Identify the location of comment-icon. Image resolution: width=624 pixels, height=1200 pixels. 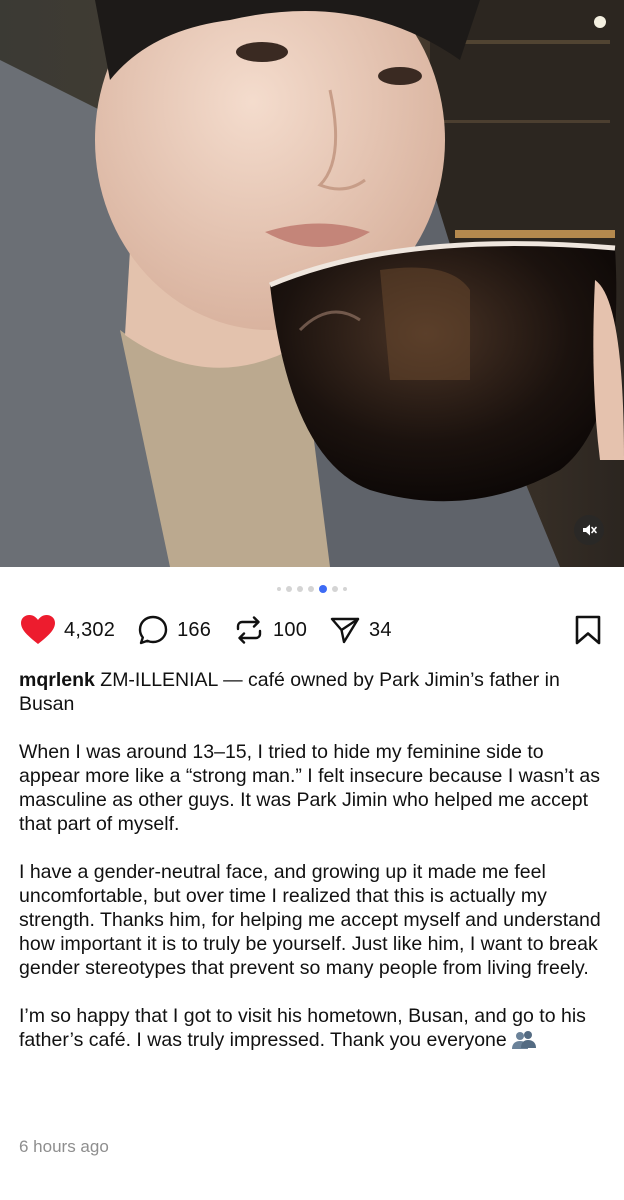
(153, 630).